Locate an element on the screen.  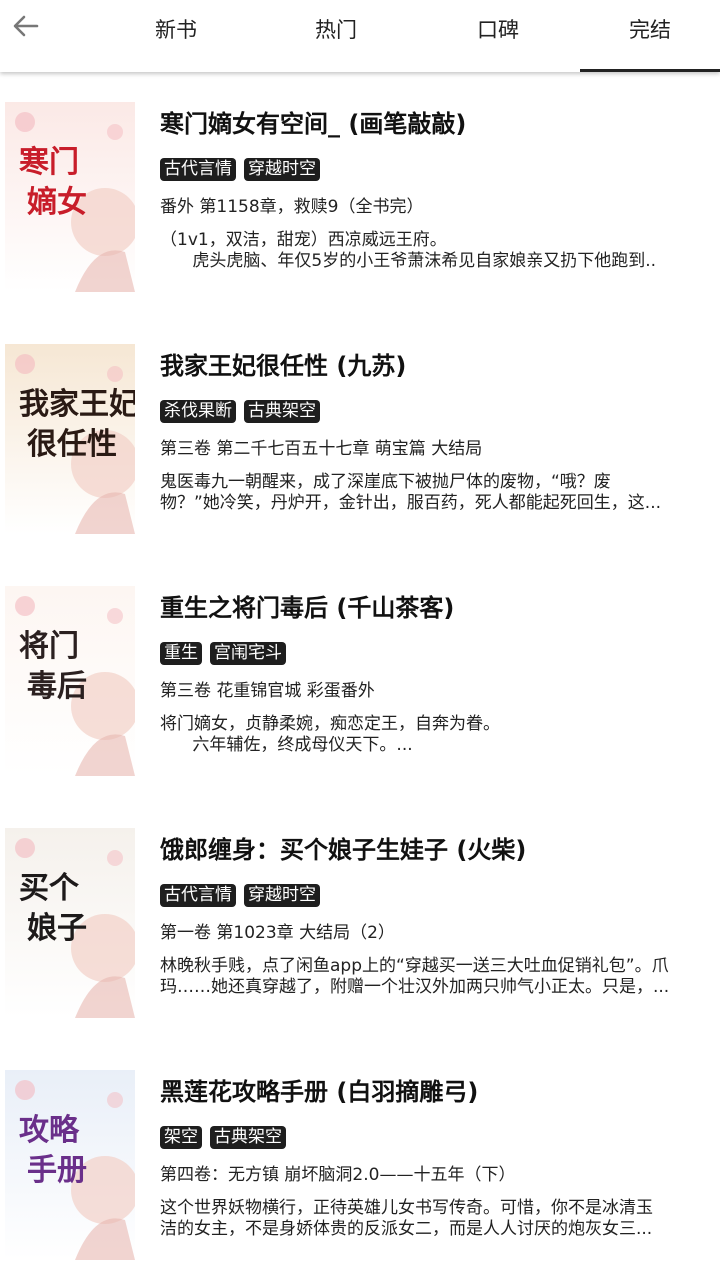
book-cover: 买个娘子 is located at coordinates (70, 923).